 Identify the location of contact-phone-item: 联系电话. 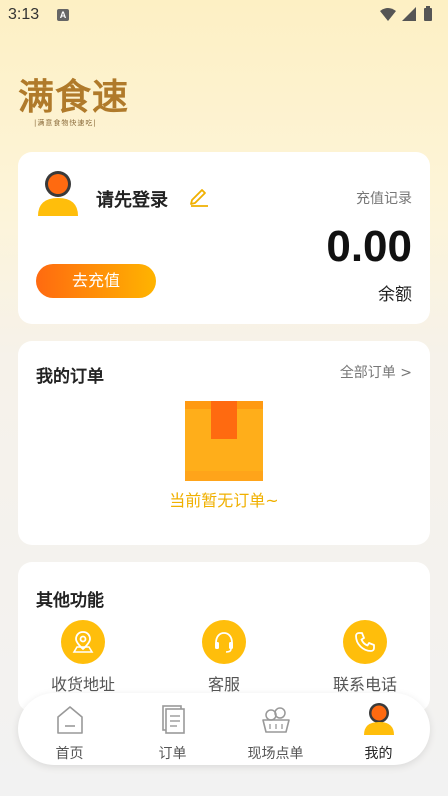
(365, 657).